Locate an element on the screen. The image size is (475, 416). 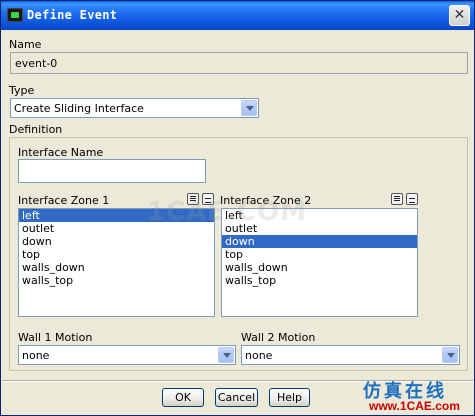
interface-name-input is located at coordinates (112, 171).